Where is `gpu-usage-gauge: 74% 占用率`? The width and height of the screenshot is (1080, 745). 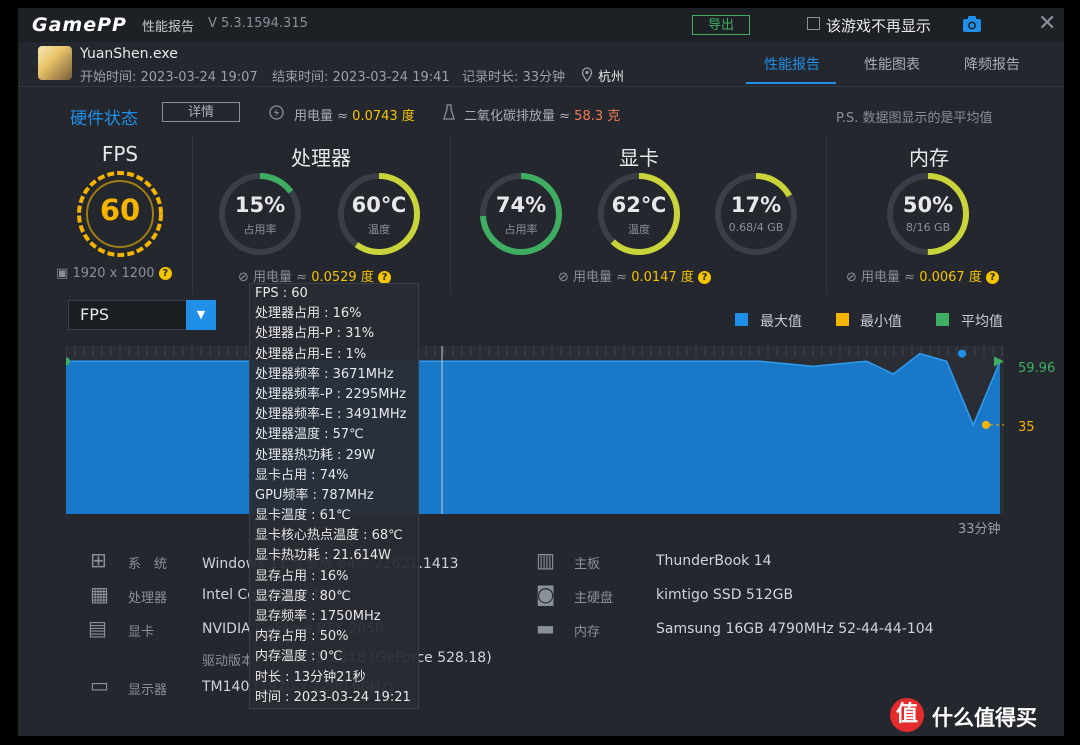
gpu-usage-gauge: 74% 占用率 is located at coordinates (521, 214).